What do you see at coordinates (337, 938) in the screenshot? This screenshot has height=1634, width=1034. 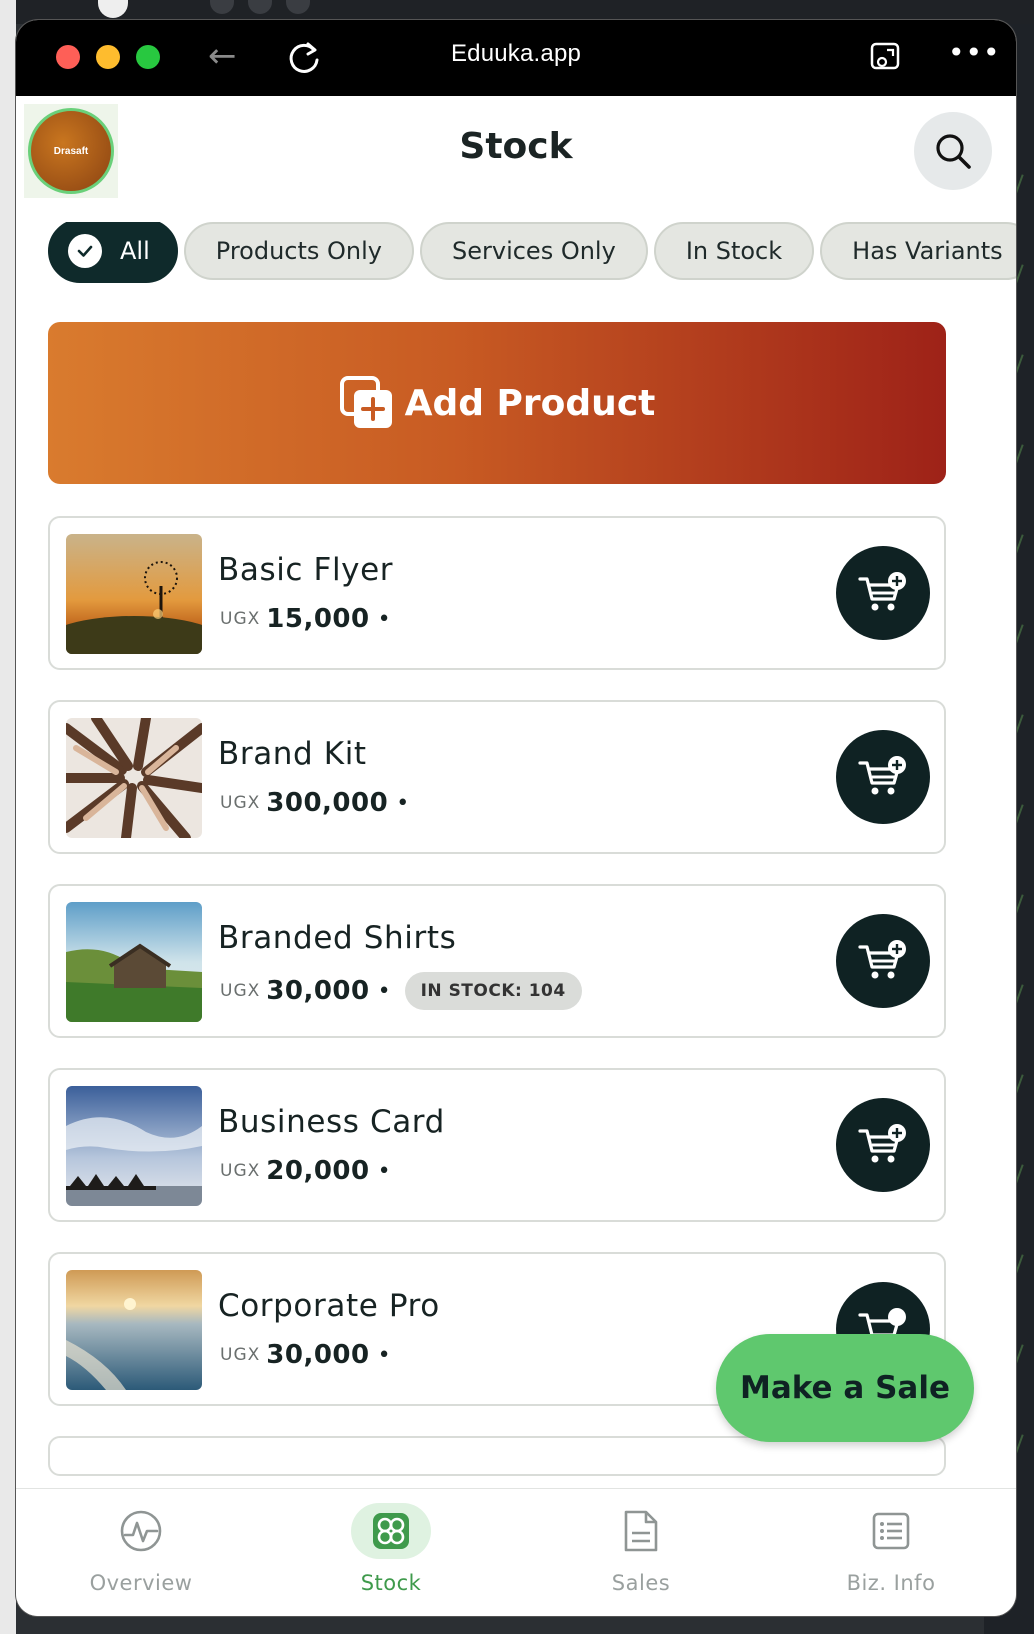 I see `product-name: Branded Shirts` at bounding box center [337, 938].